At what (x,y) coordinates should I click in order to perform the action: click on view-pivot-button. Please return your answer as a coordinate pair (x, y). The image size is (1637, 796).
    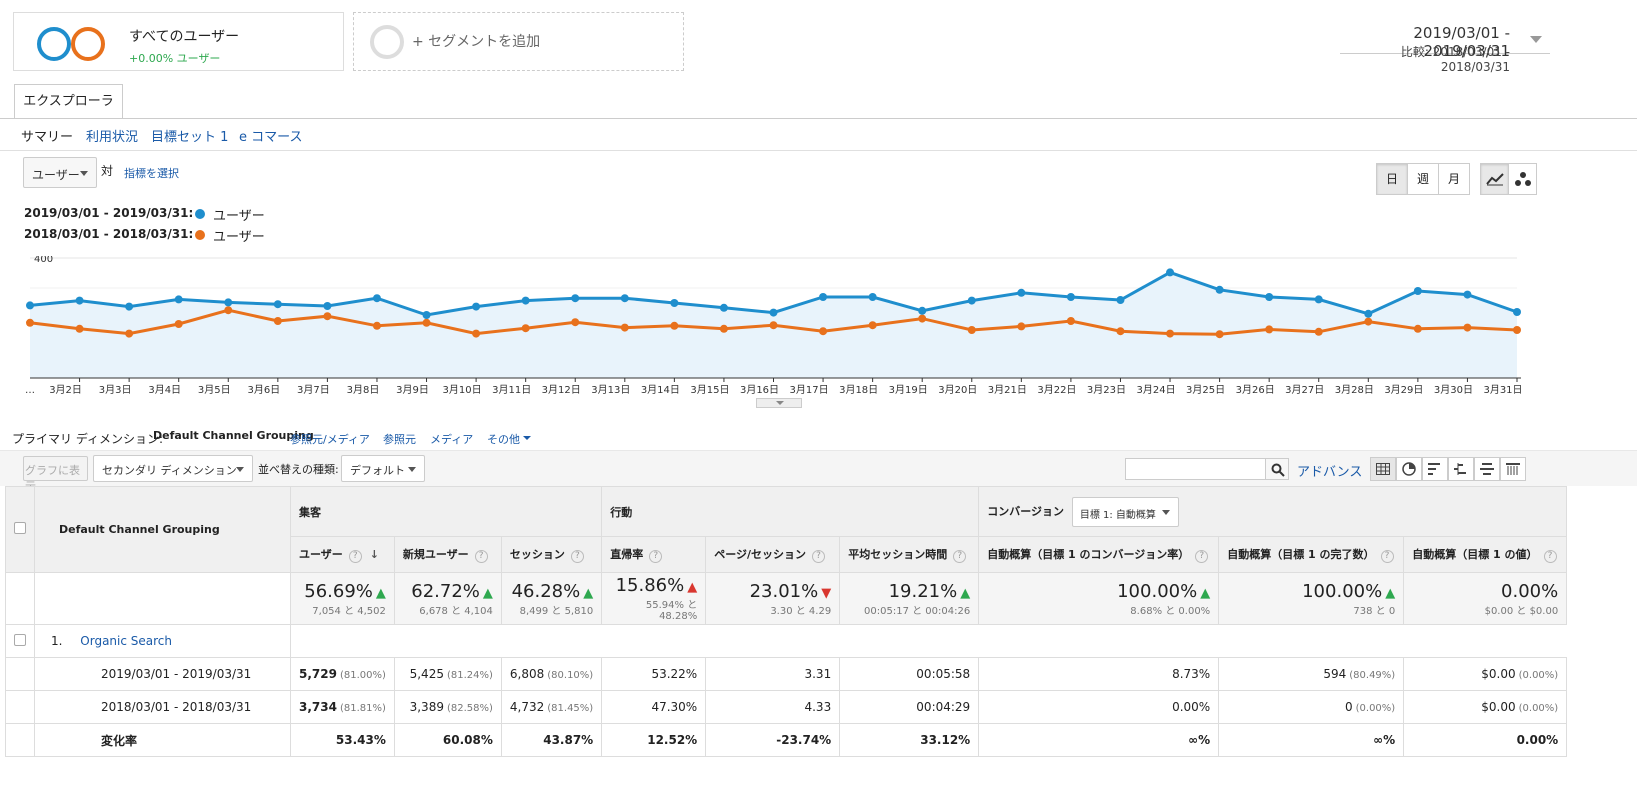
    Looking at the image, I should click on (1513, 469).